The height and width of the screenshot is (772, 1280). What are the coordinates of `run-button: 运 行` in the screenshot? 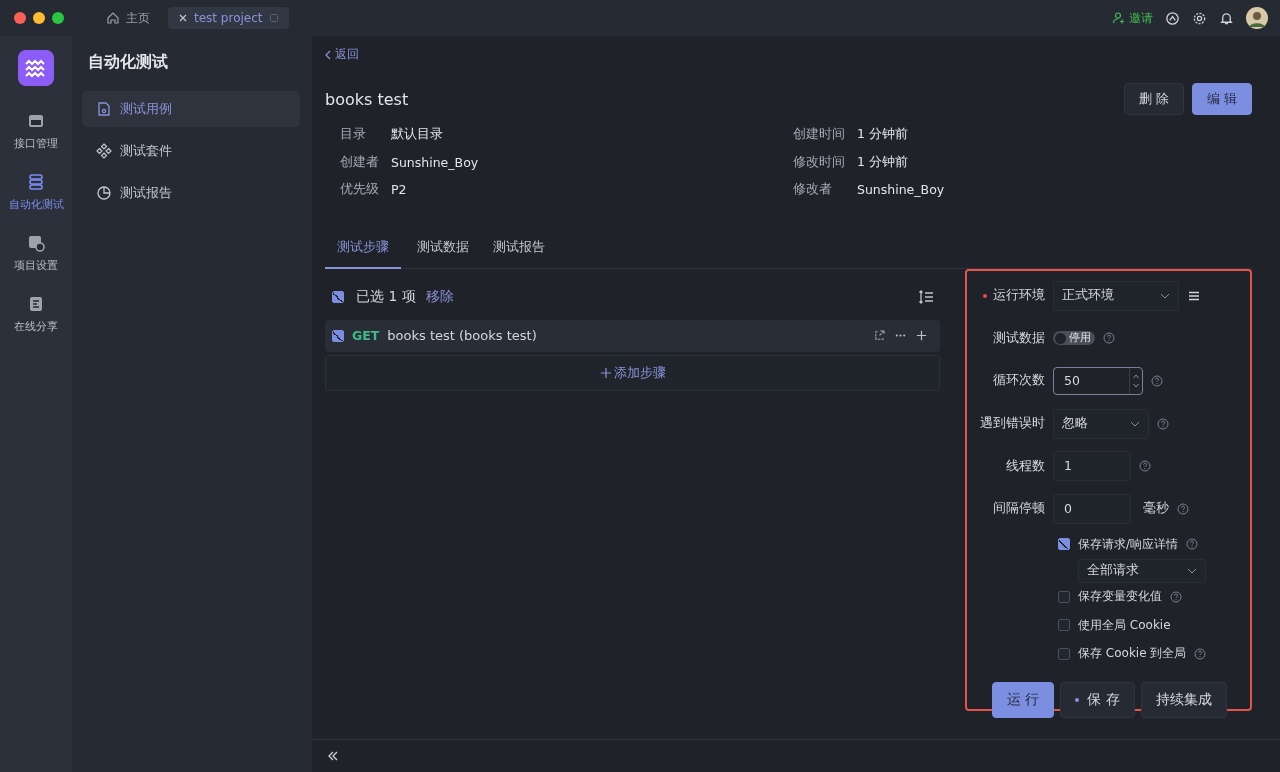 It's located at (1023, 700).